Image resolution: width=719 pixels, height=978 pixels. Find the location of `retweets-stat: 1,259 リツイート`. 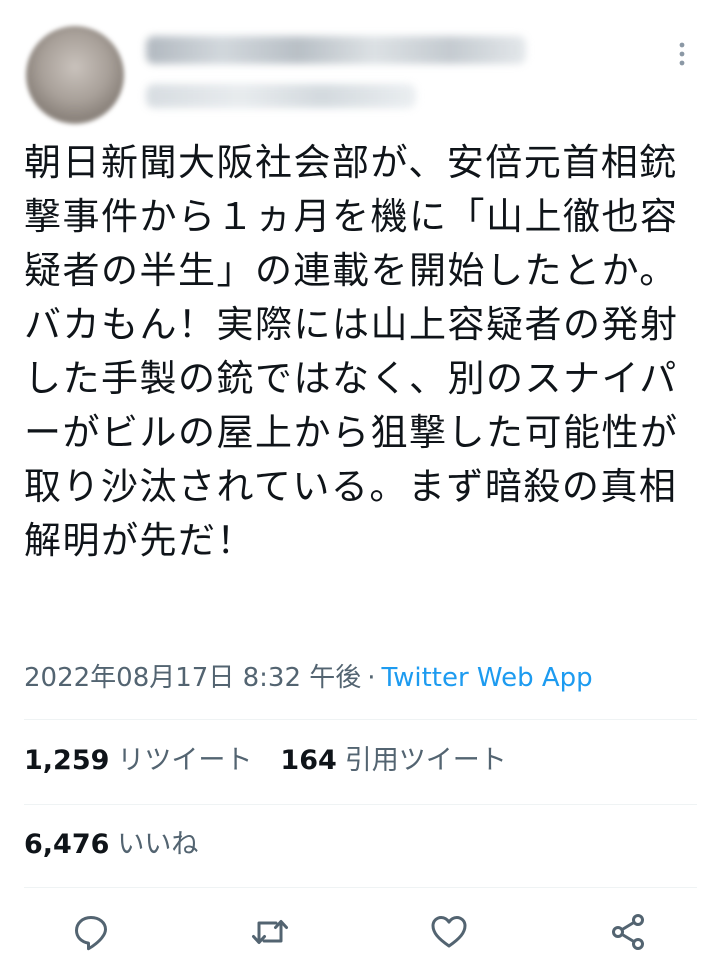

retweets-stat: 1,259 リツイート is located at coordinates (138, 760).